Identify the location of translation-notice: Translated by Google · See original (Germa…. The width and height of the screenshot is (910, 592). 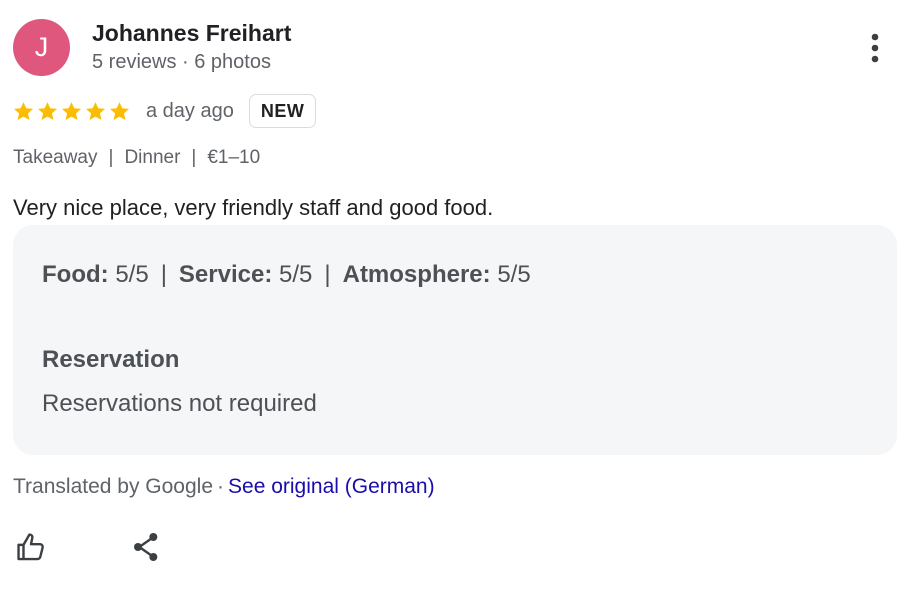
(224, 487).